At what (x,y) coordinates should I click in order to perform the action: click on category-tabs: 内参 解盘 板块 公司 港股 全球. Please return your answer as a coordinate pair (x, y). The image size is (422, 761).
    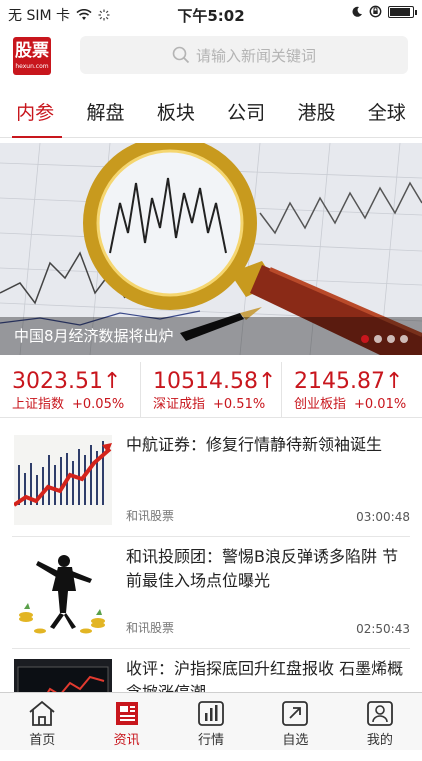
    Looking at the image, I should click on (211, 114).